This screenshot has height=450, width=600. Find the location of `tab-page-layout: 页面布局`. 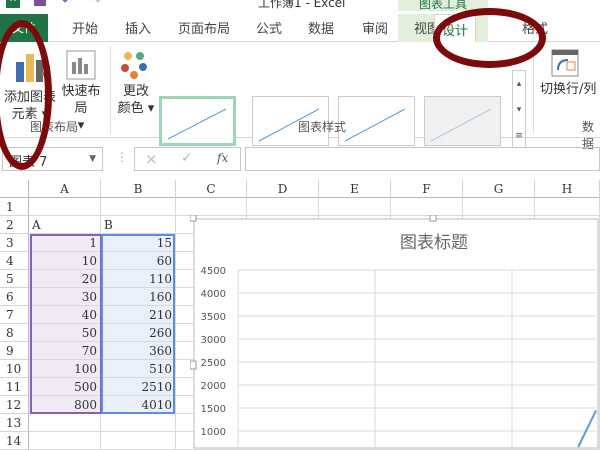

tab-page-layout: 页面布局 is located at coordinates (204, 27).